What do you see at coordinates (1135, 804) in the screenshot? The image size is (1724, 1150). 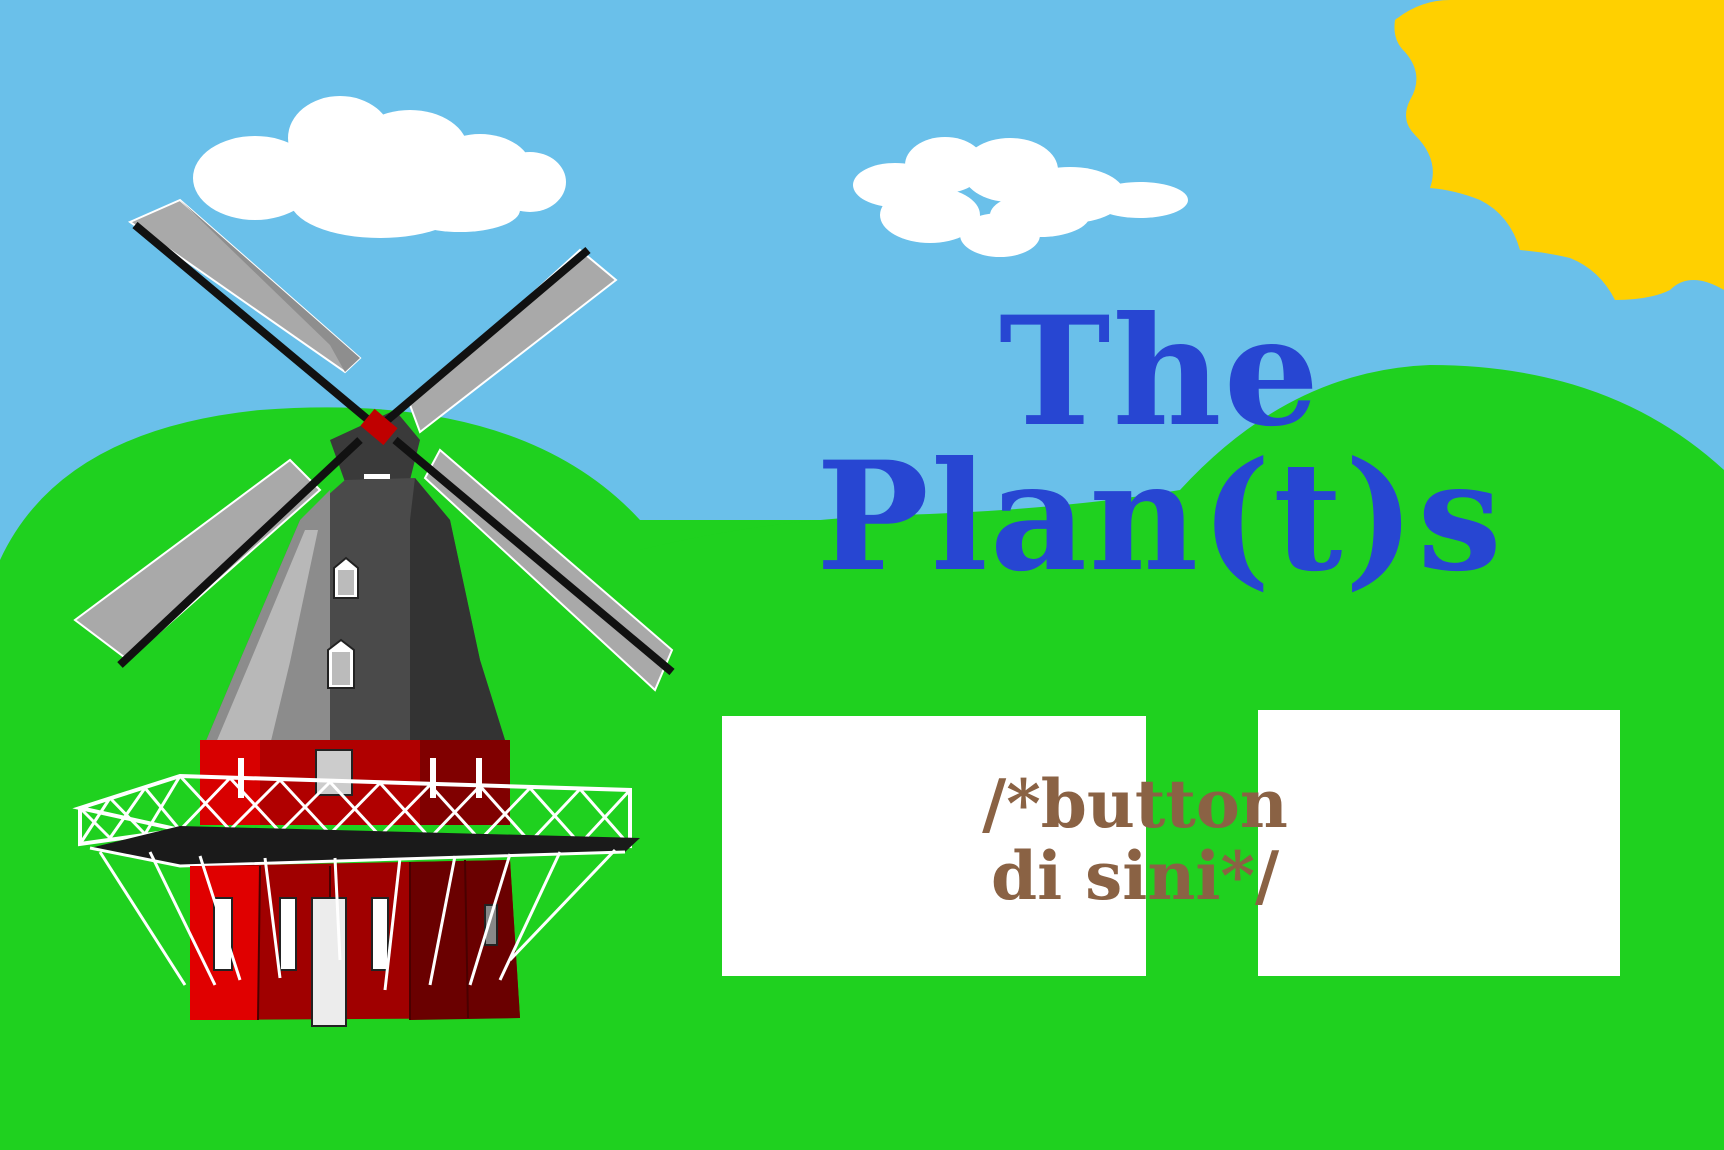 I see `button-placeholder-line-1: /*button` at bounding box center [1135, 804].